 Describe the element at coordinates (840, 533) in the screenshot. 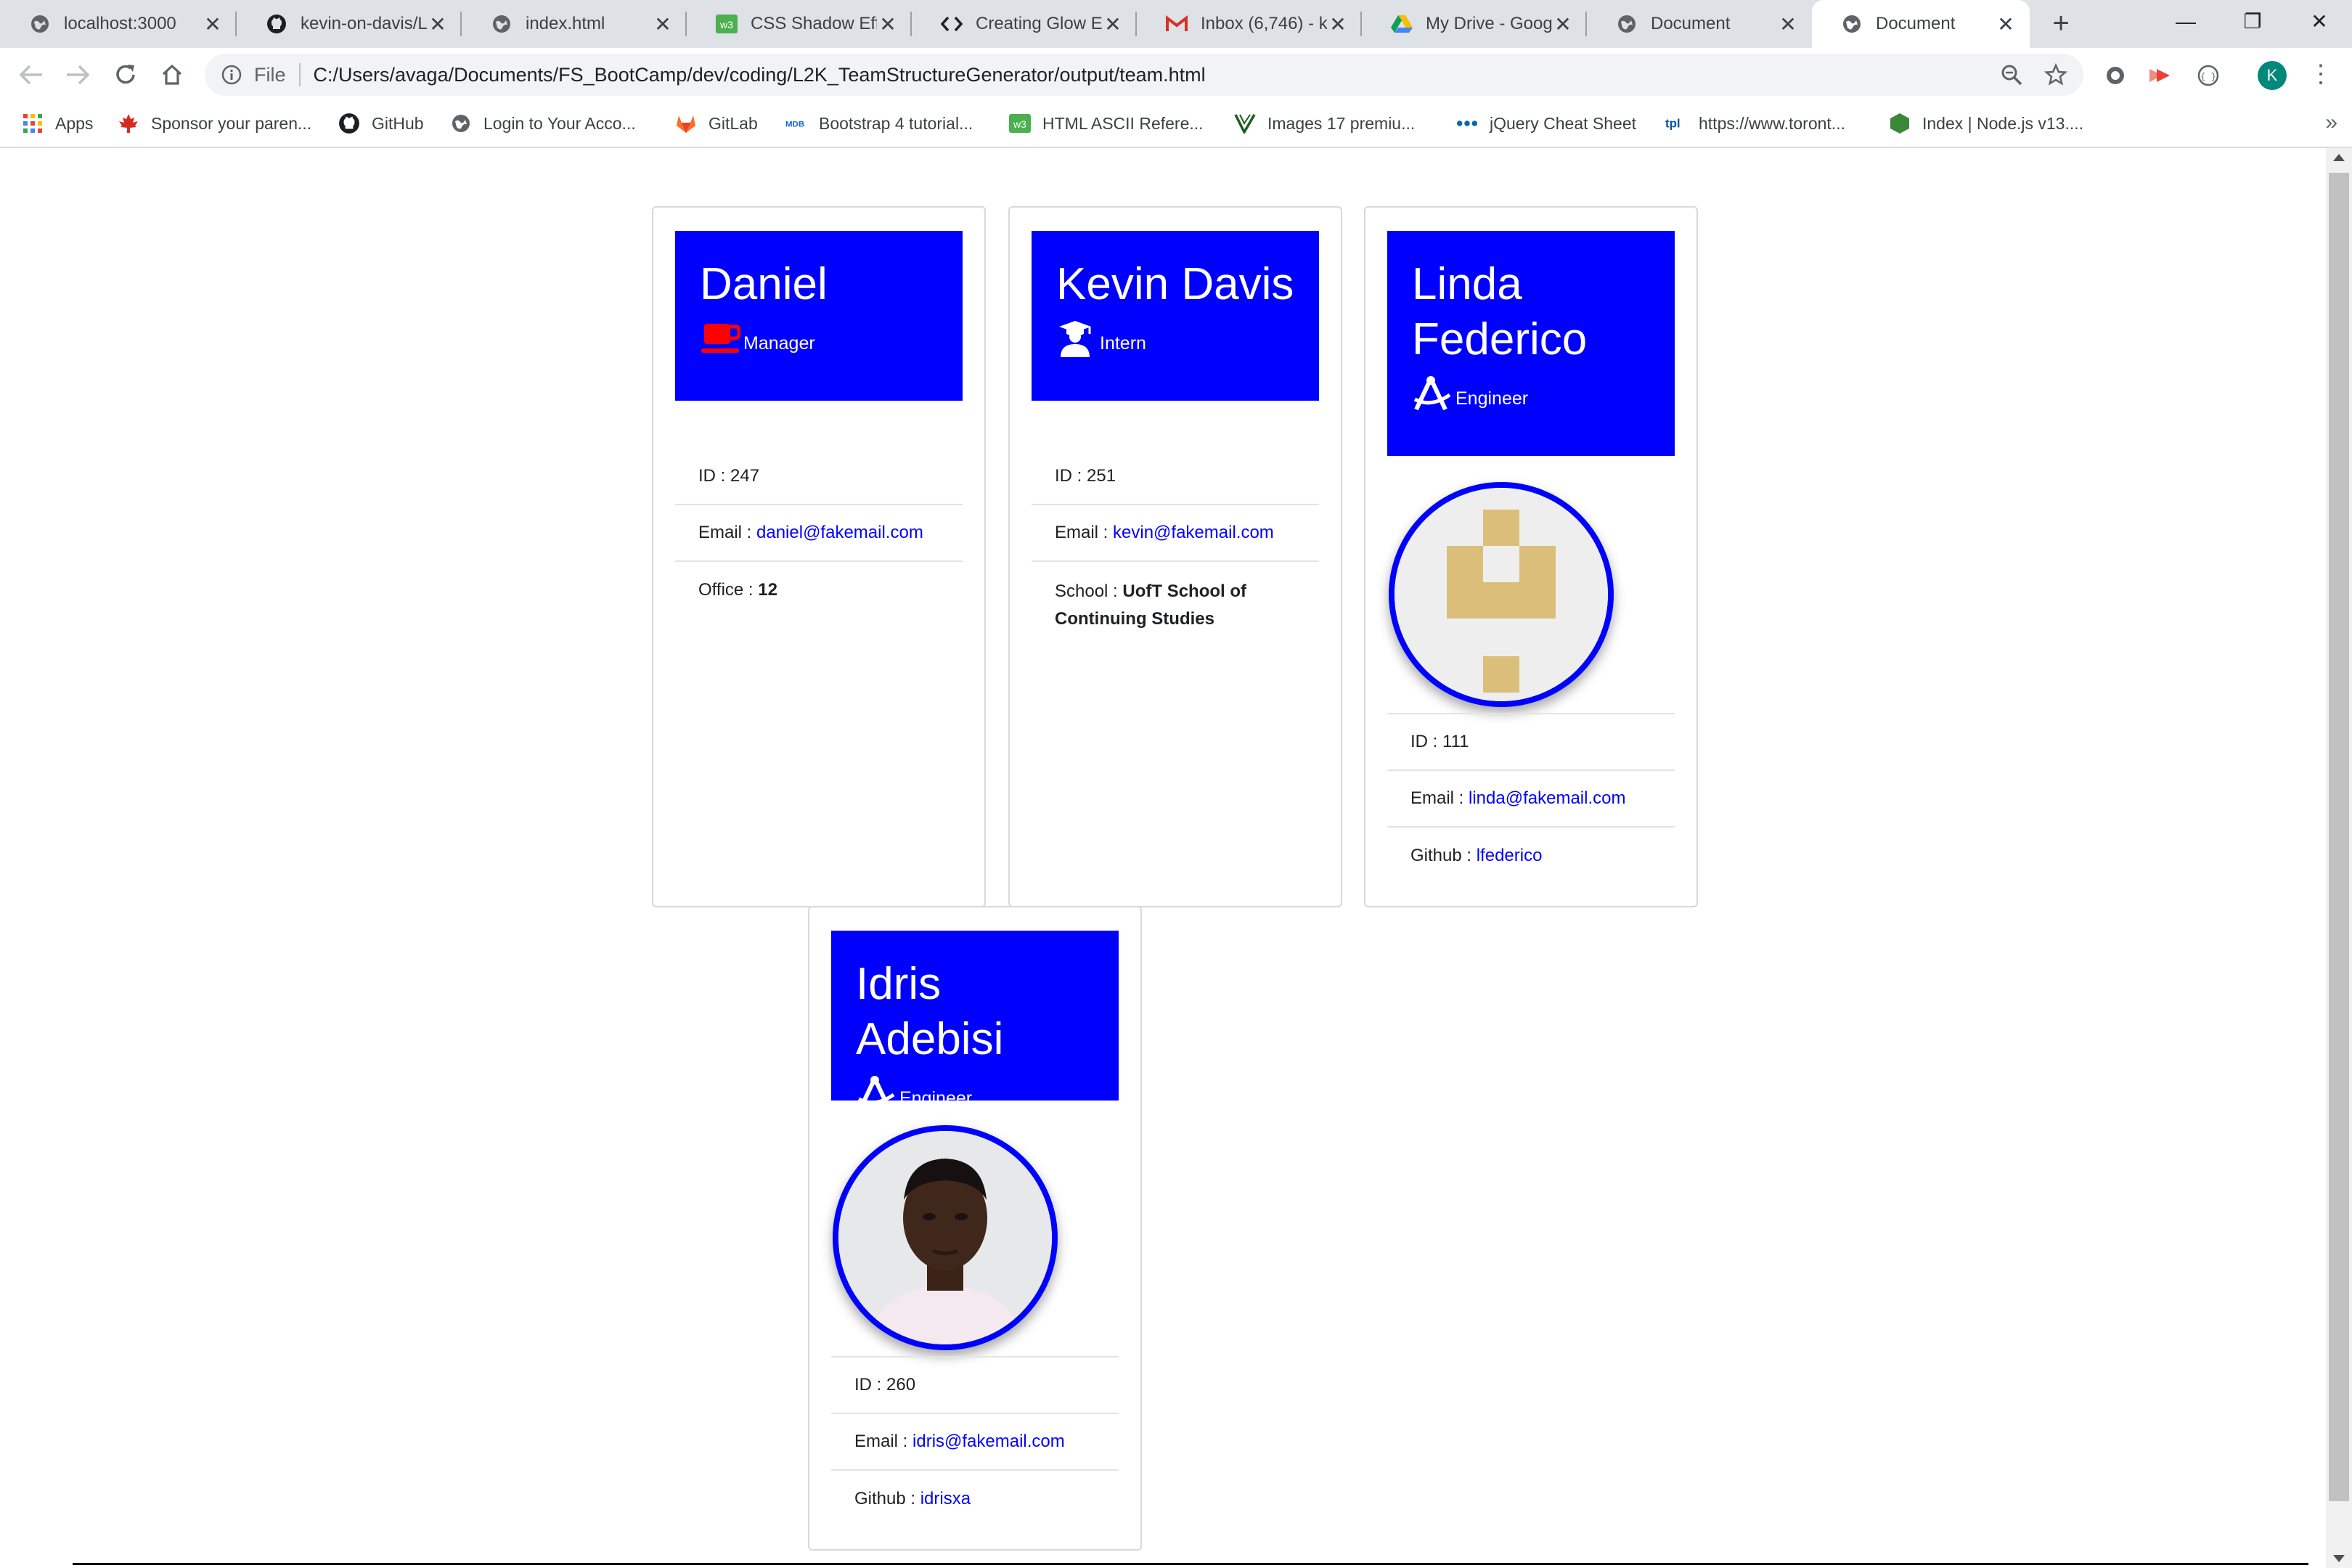

I see `email-link: daniel@fakemail.com` at that location.